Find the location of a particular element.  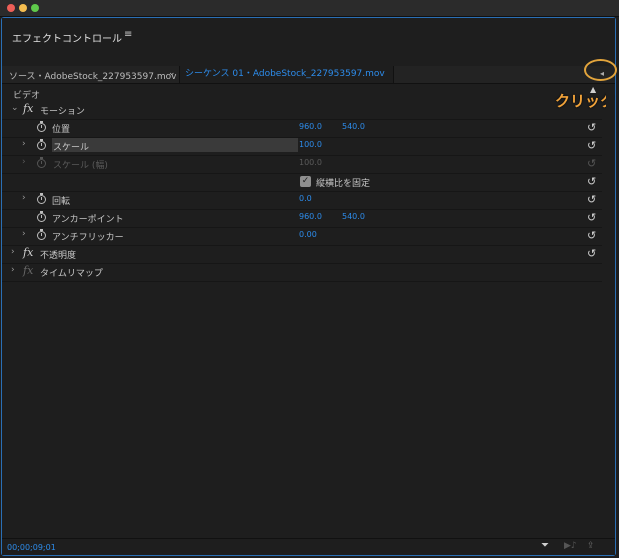

panel-footer: 00;00;09;01 ⏷ ▶♪ ⇪ is located at coordinates (308, 546).